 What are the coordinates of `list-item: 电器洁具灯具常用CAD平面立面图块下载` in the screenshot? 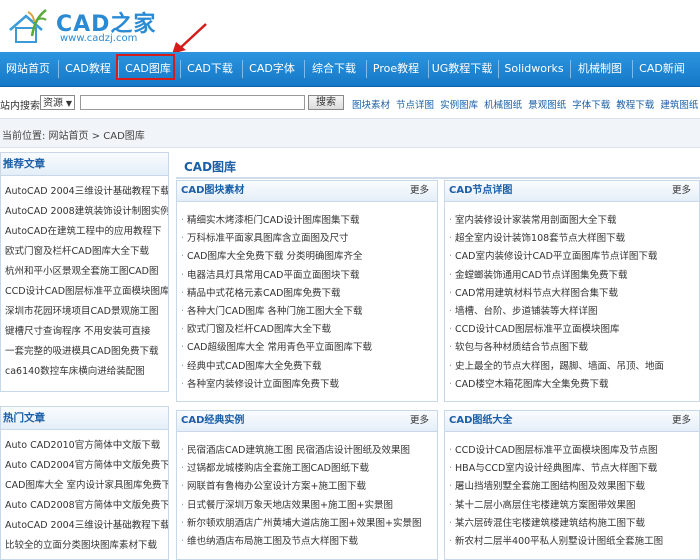 It's located at (309, 276).